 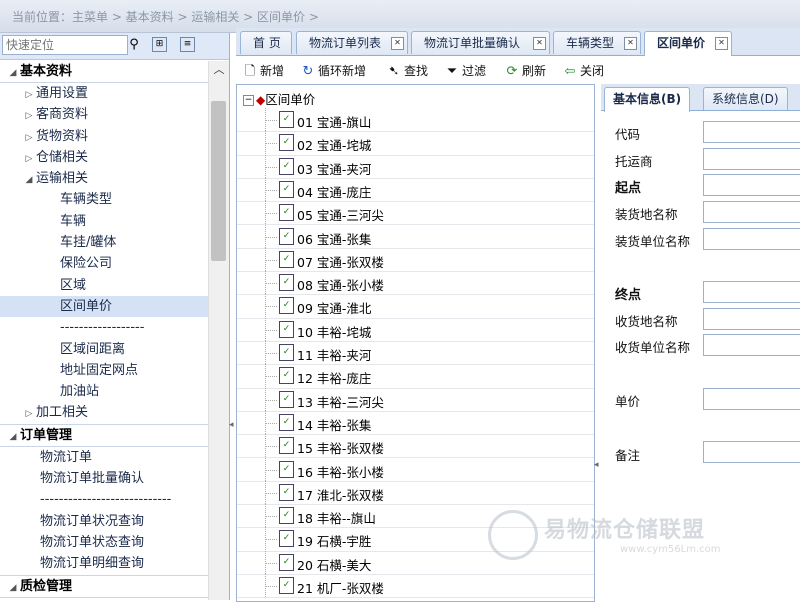 I want to click on tree-item: ✓ 04 宝通-庞庄, so click(x=415, y=190).